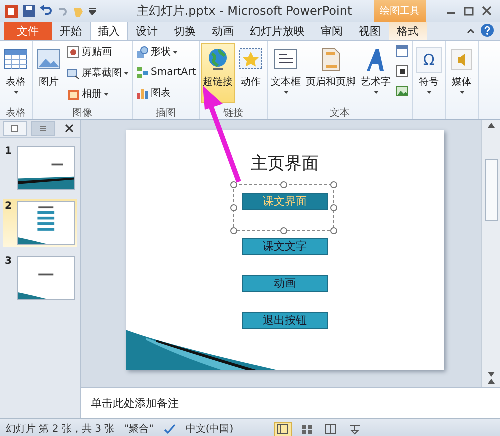 The image size is (500, 436). I want to click on ribbon-tab: 文件, so click(28, 30).